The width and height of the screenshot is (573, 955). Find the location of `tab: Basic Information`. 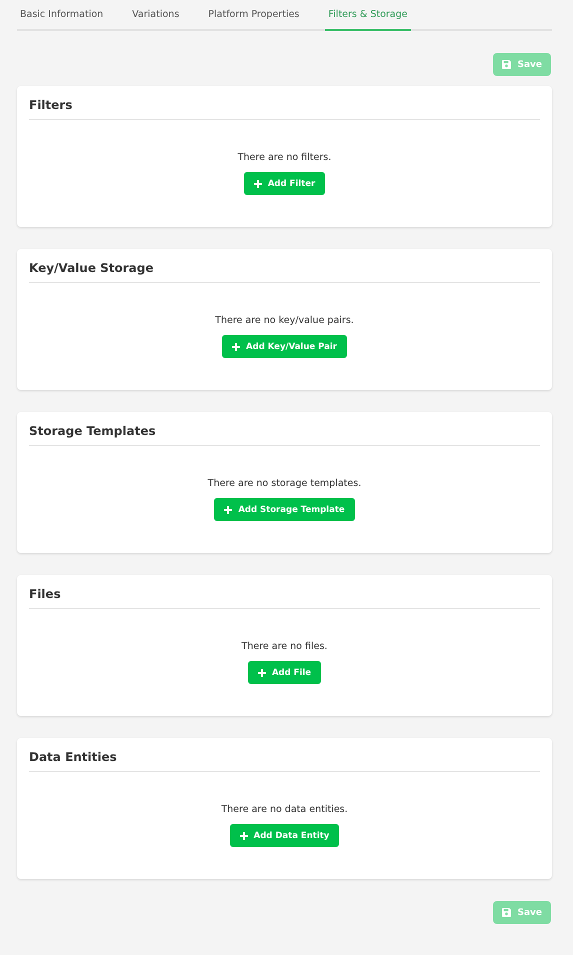

tab: Basic Information is located at coordinates (66, 15).